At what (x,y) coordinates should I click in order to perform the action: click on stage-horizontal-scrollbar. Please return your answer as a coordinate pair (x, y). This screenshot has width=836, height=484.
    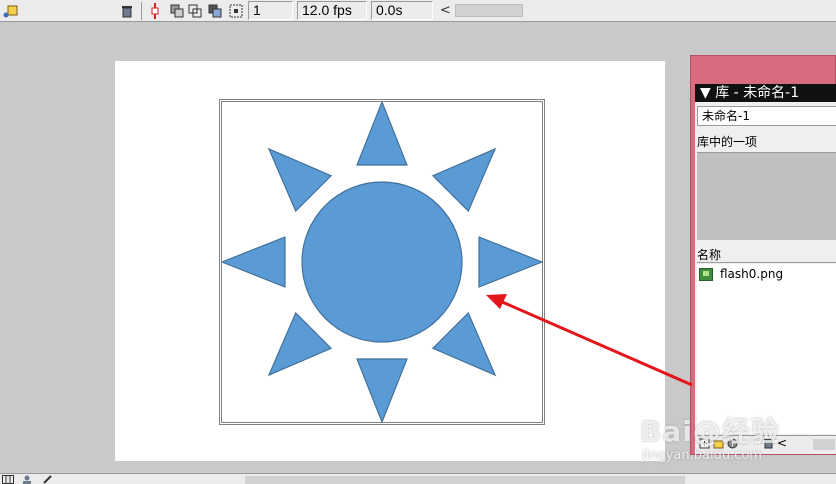
    Looking at the image, I should click on (465, 480).